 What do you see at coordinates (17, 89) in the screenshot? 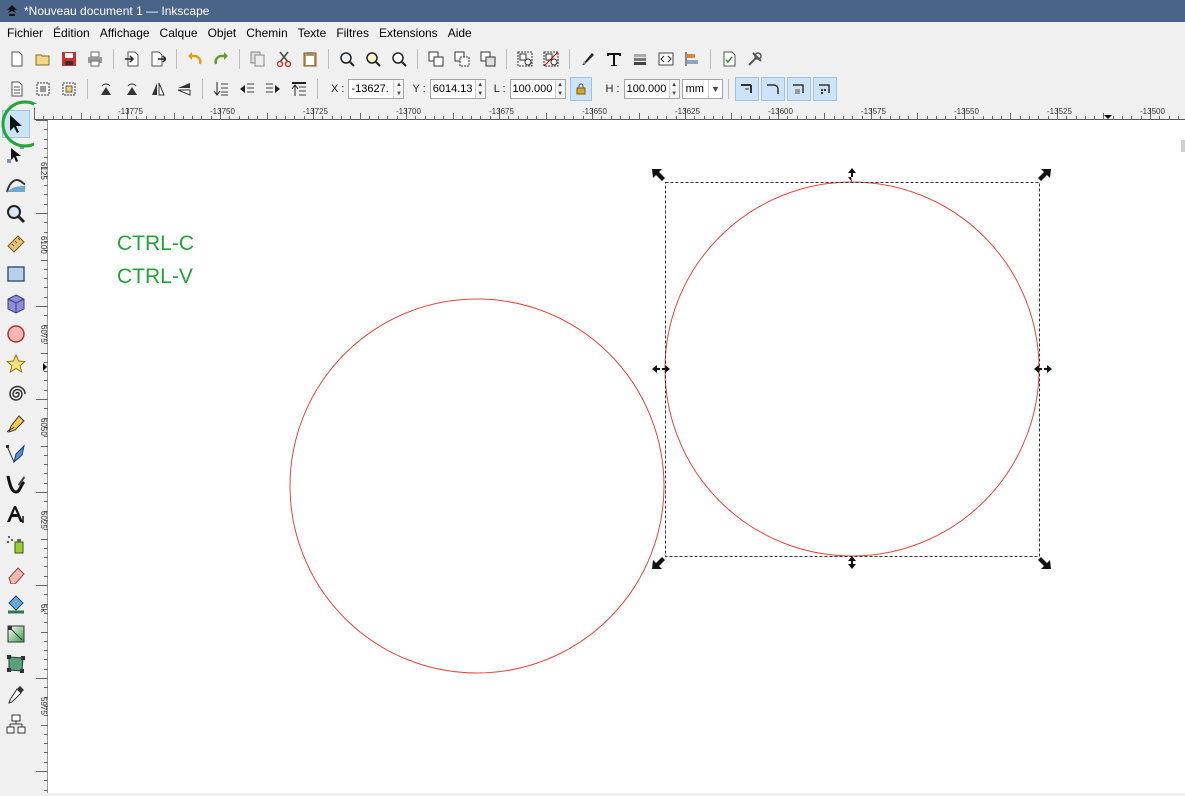
I see `select-all-icon` at bounding box center [17, 89].